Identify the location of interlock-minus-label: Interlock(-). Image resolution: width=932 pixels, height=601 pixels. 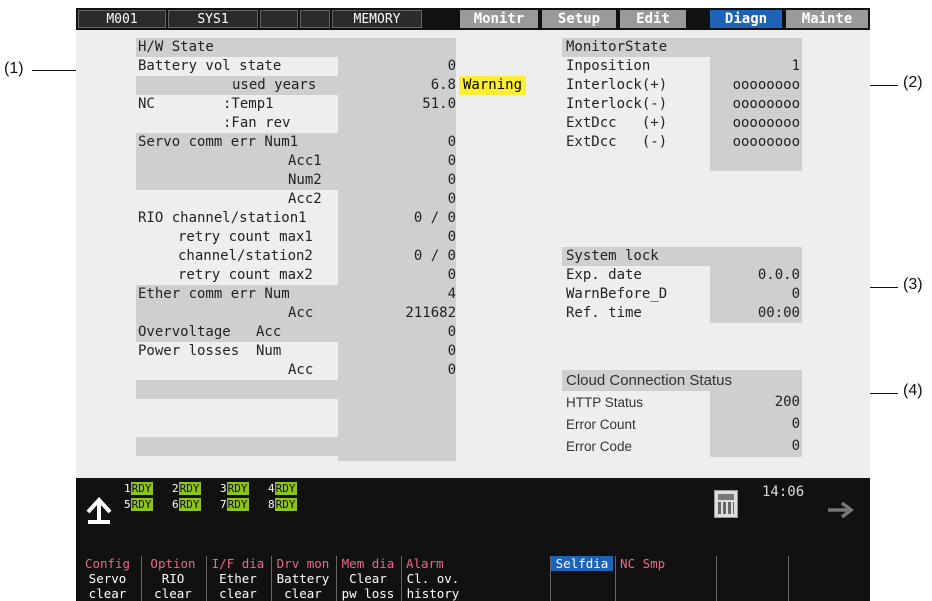
(617, 104).